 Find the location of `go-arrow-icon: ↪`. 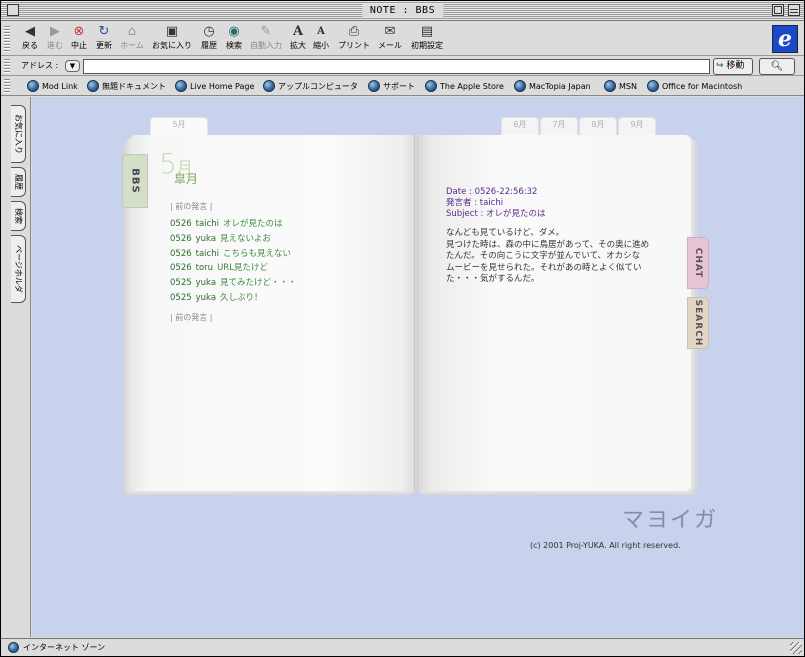

go-arrow-icon: ↪ is located at coordinates (720, 66).